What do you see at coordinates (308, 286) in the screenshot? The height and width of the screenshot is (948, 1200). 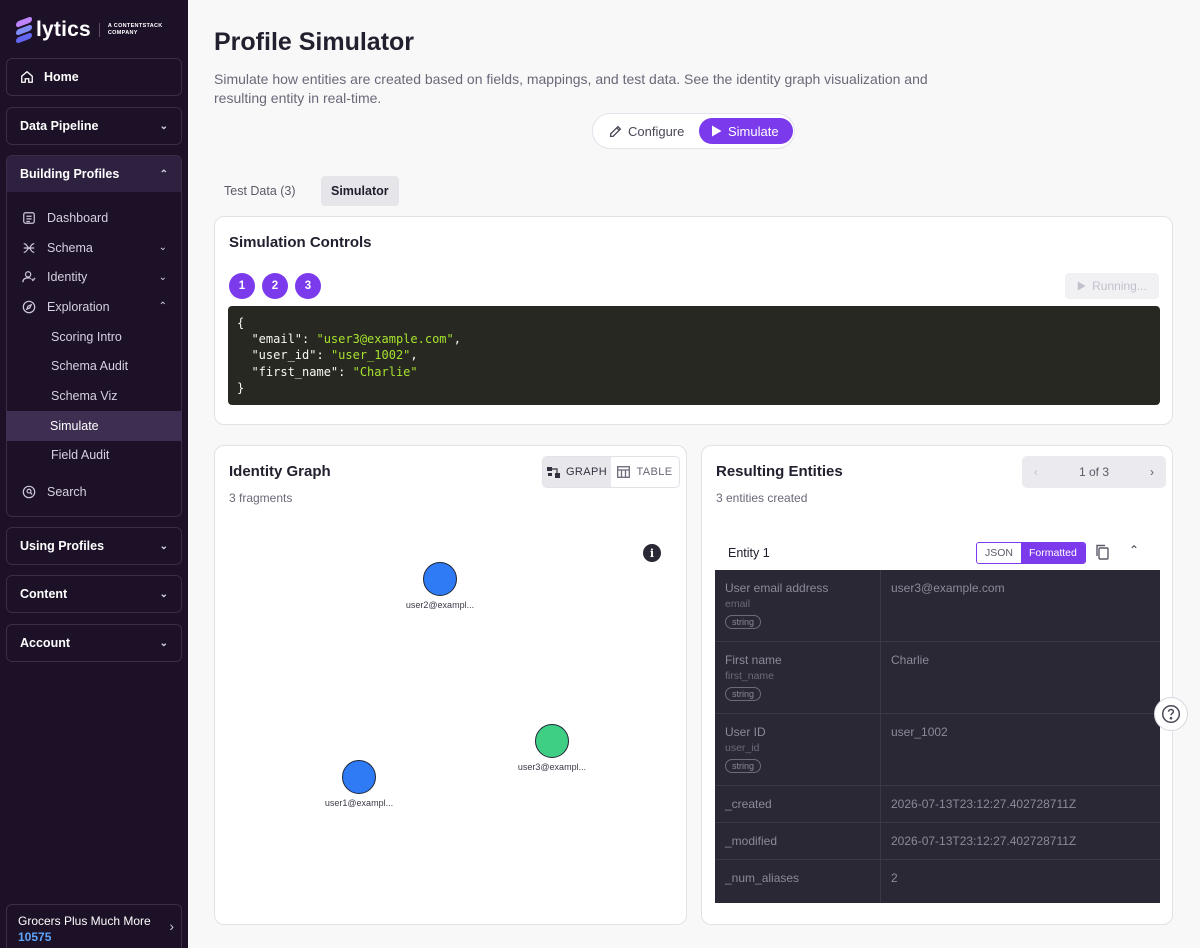 I see `step-3-button: 3` at bounding box center [308, 286].